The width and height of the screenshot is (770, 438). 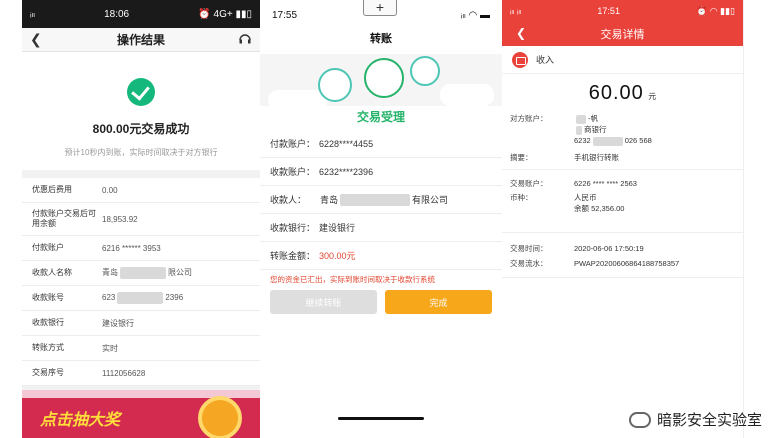 I want to click on status-time: 17:55, so click(x=285, y=15).